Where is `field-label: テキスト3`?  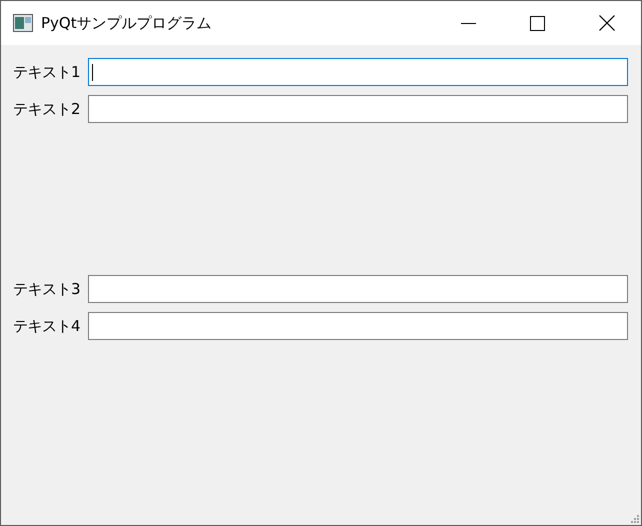
field-label: テキスト3 is located at coordinates (47, 289).